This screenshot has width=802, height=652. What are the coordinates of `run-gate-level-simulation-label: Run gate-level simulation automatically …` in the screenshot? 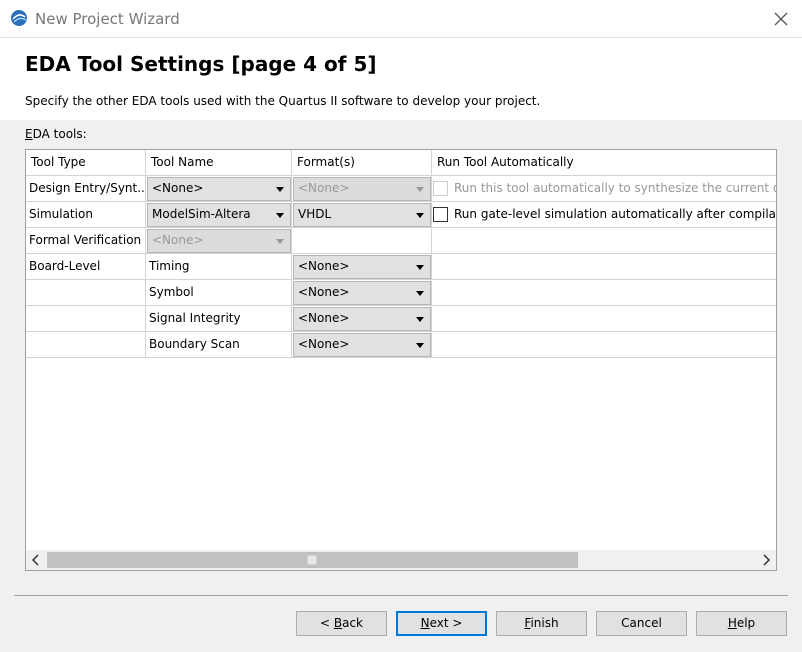 It's located at (615, 214).